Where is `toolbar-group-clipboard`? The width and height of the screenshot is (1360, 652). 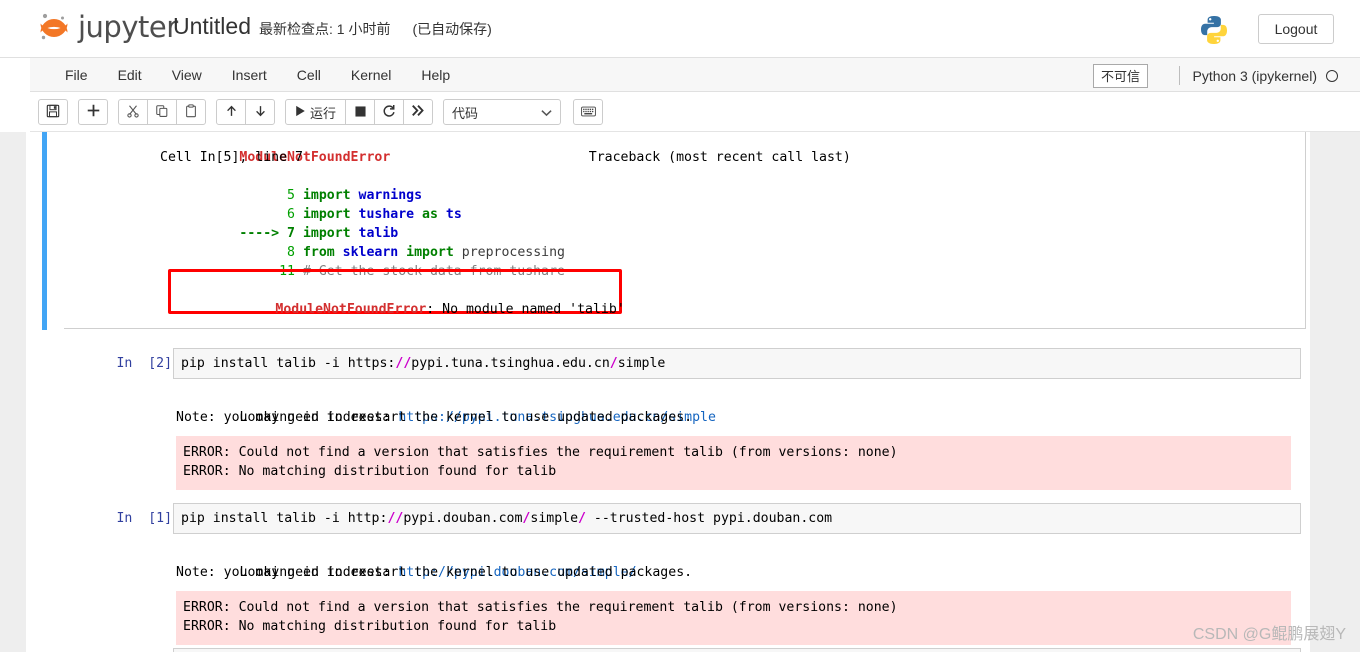
toolbar-group-clipboard is located at coordinates (162, 112).